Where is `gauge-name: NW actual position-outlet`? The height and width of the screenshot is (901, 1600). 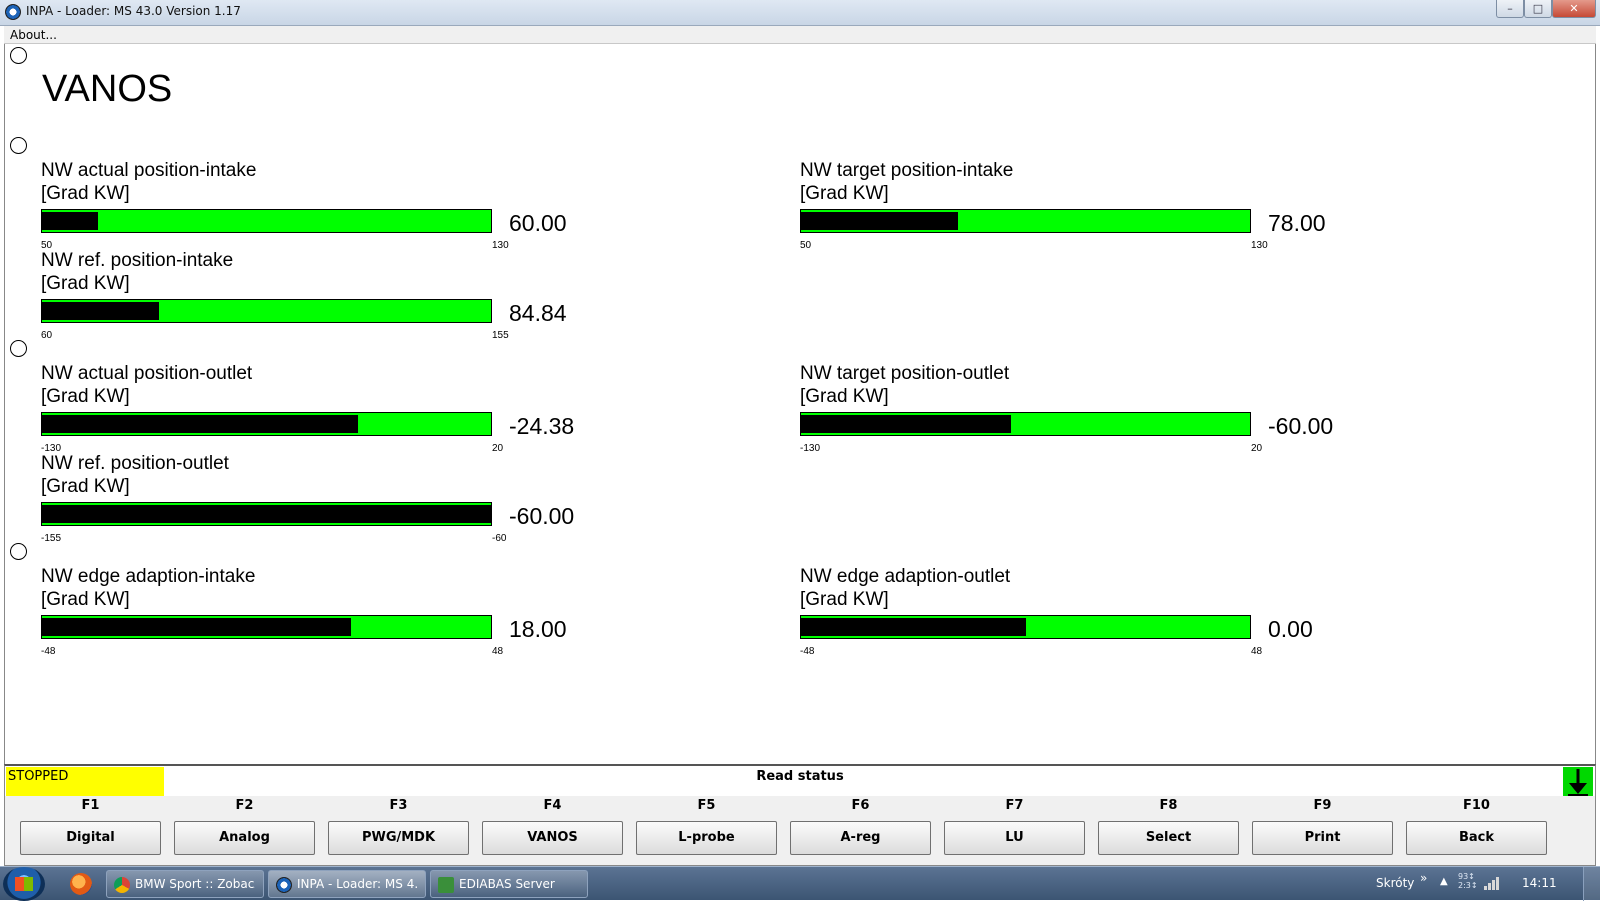
gauge-name: NW actual position-outlet is located at coordinates (147, 373).